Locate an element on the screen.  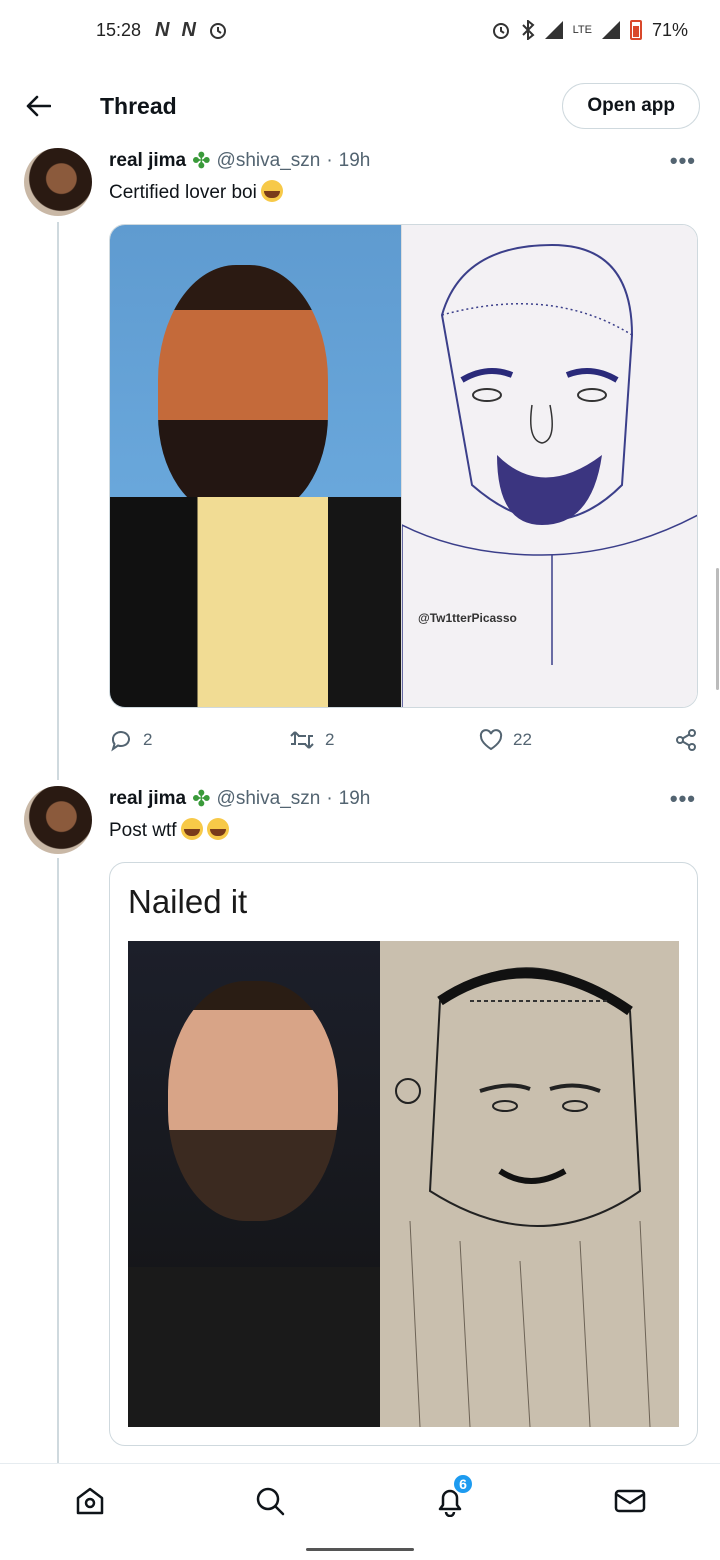
signal-icon is located at coordinates (553, 30).